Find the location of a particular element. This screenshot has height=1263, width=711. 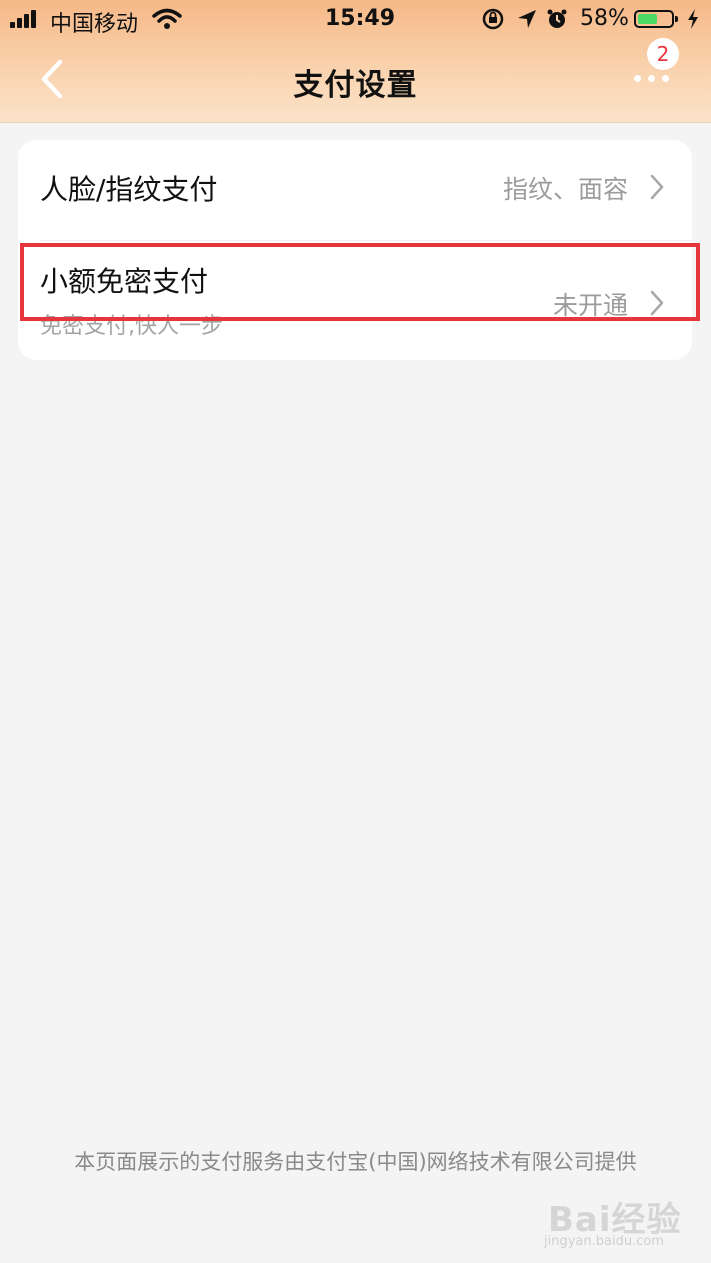

header: 中国移动 15:49 58% 支付设置 2 is located at coordinates (355, 61).